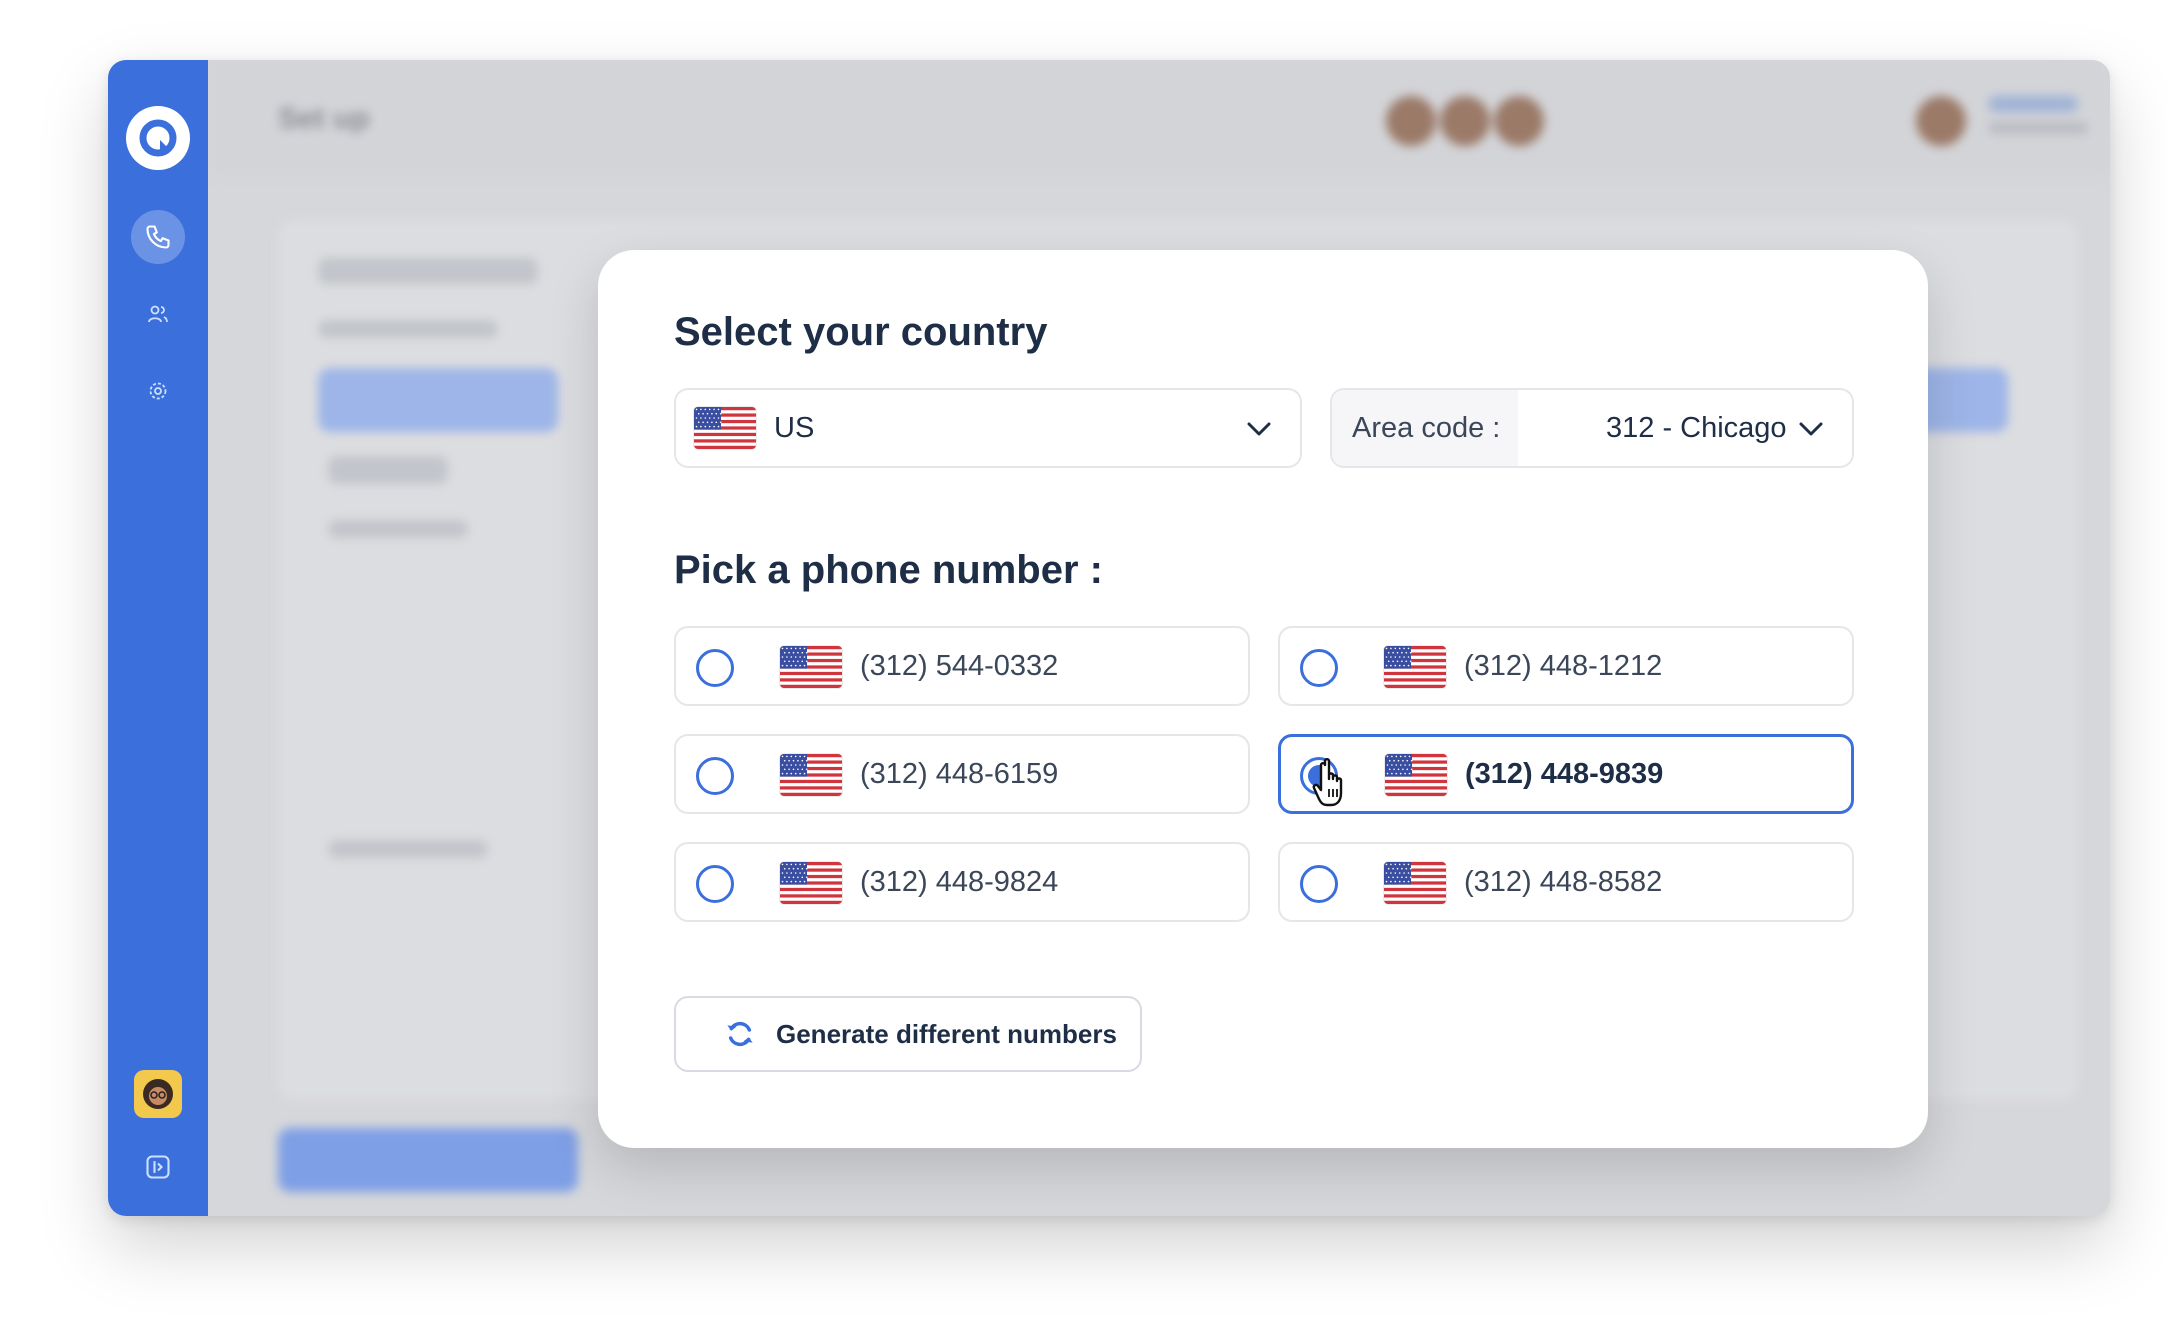 The height and width of the screenshot is (1322, 2168). I want to click on phone-number: (312) 448-9839, so click(1564, 774).